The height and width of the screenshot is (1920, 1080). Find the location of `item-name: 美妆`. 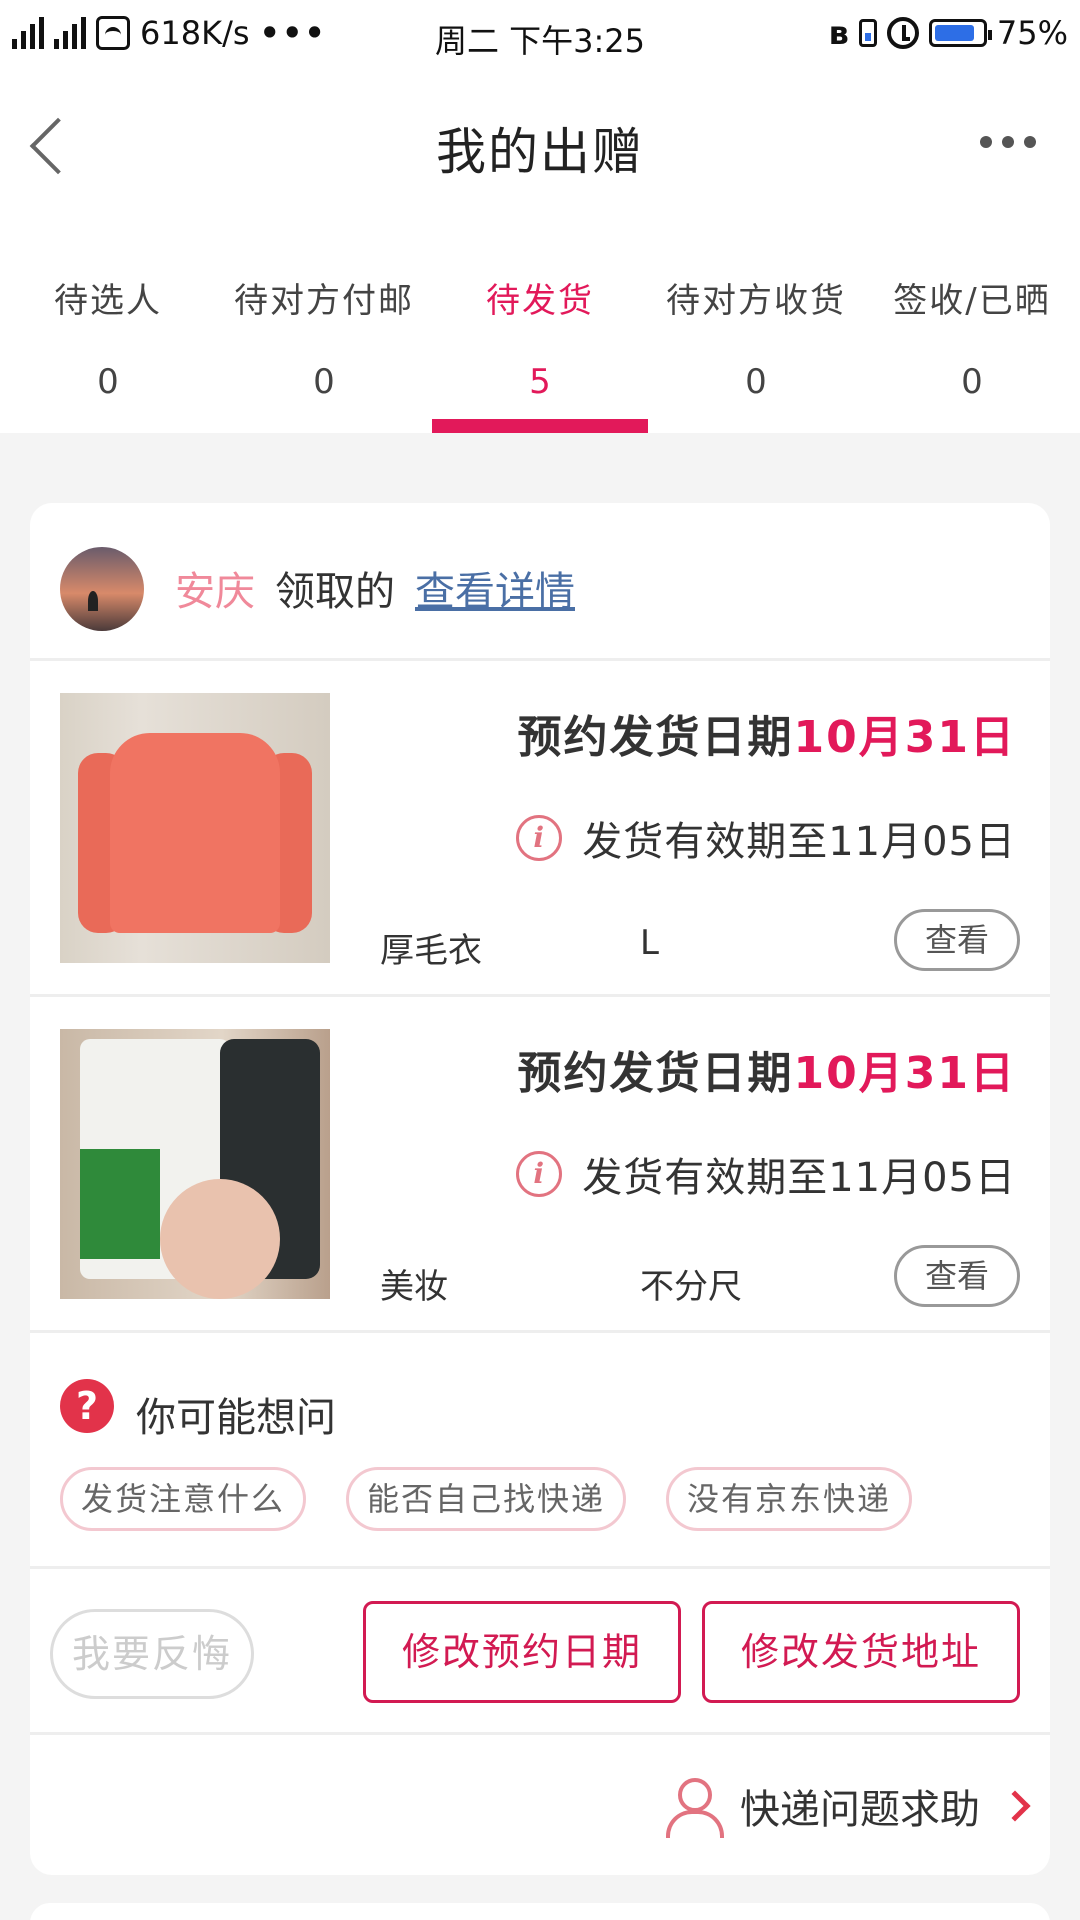

item-name: 美妆 is located at coordinates (414, 1287).